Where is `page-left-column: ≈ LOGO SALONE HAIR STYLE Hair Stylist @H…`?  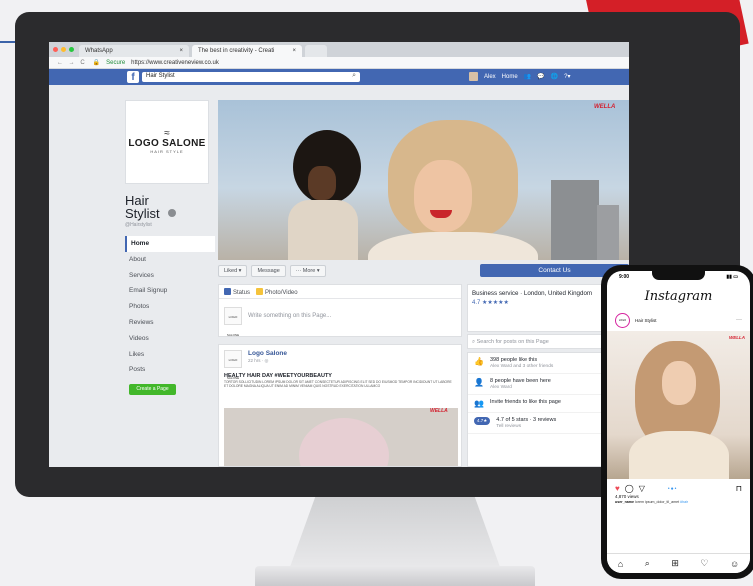
page-left-column: ≈ LOGO SALONE HAIR STYLE Hair Stylist @H… is located at coordinates (170, 248).